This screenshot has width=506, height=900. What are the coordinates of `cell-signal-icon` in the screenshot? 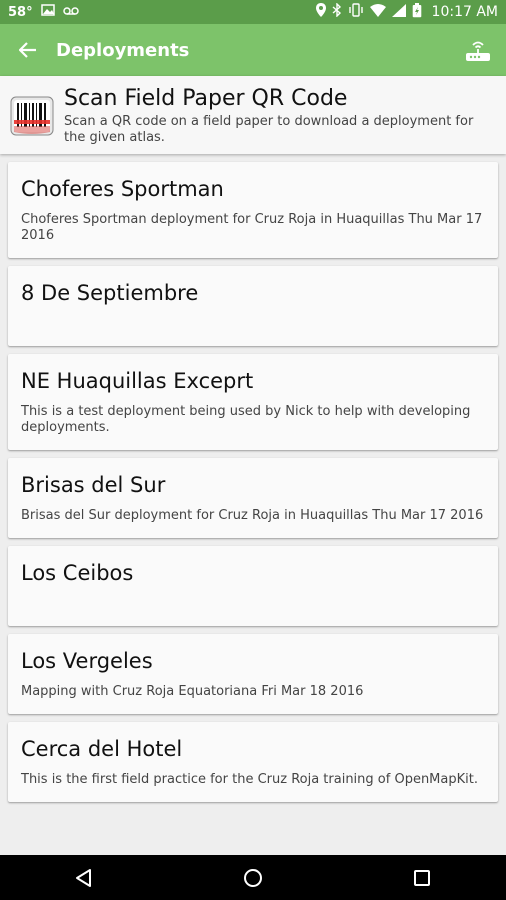 It's located at (398, 12).